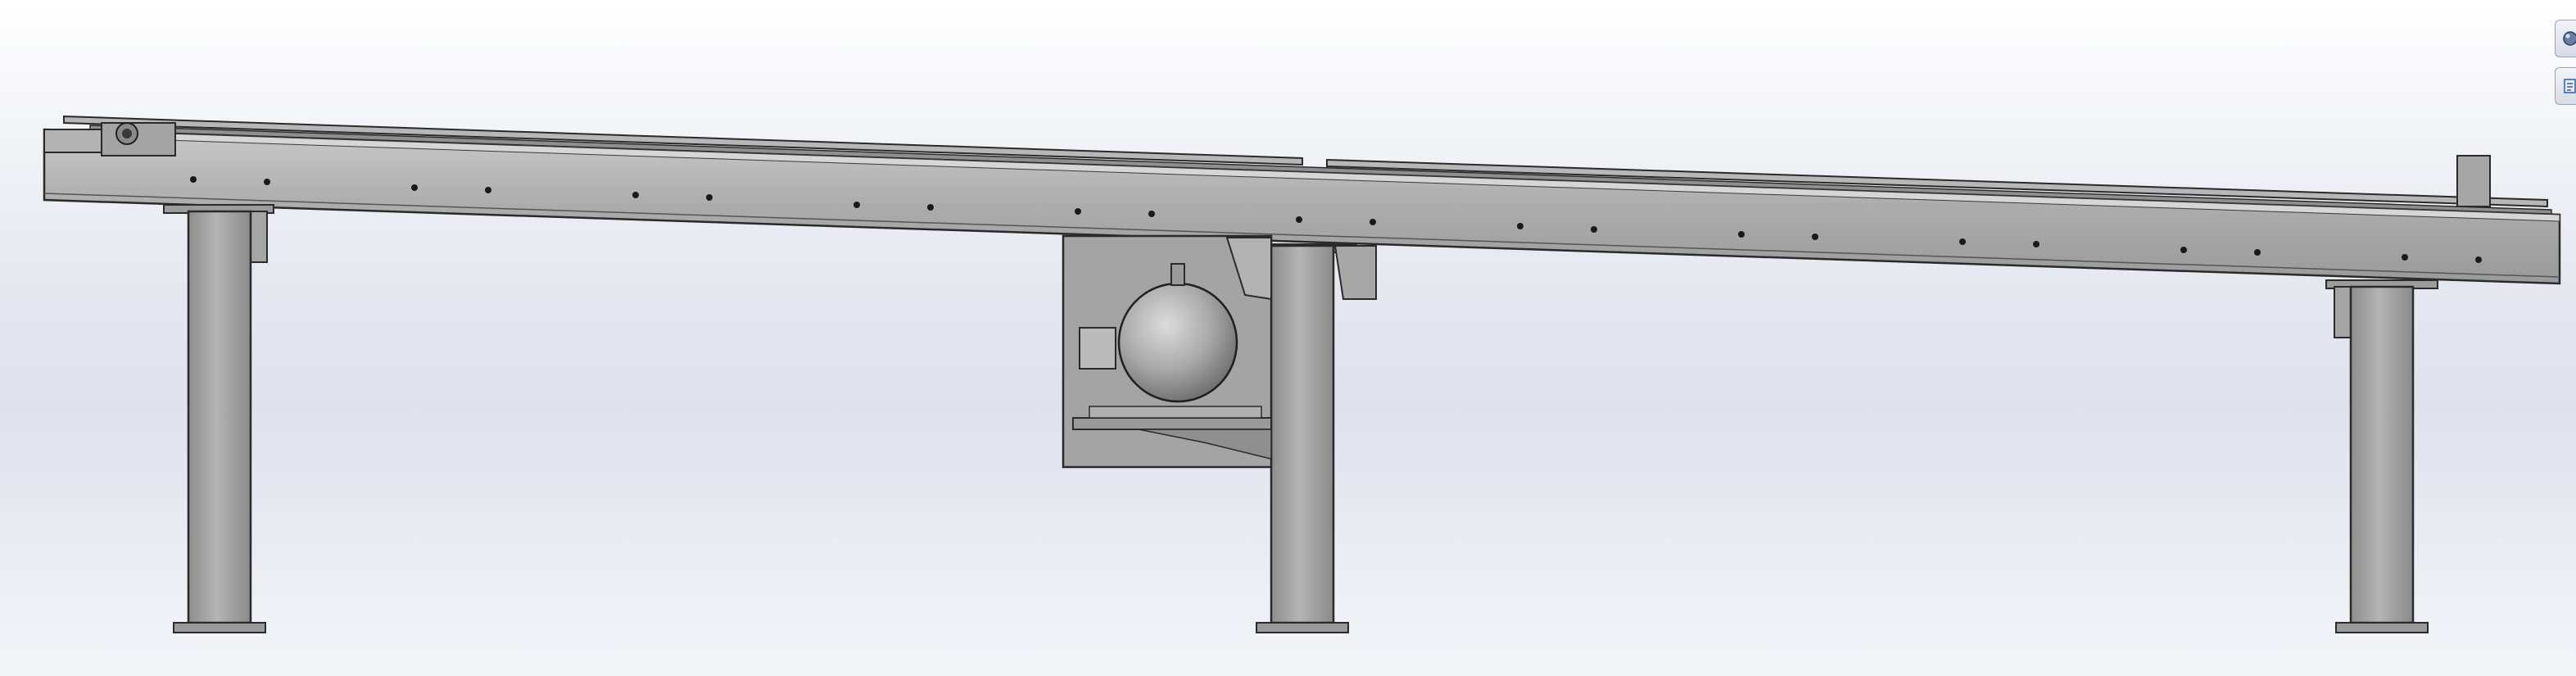  Describe the element at coordinates (1167, 351) in the screenshot. I see `drive-motor` at that location.